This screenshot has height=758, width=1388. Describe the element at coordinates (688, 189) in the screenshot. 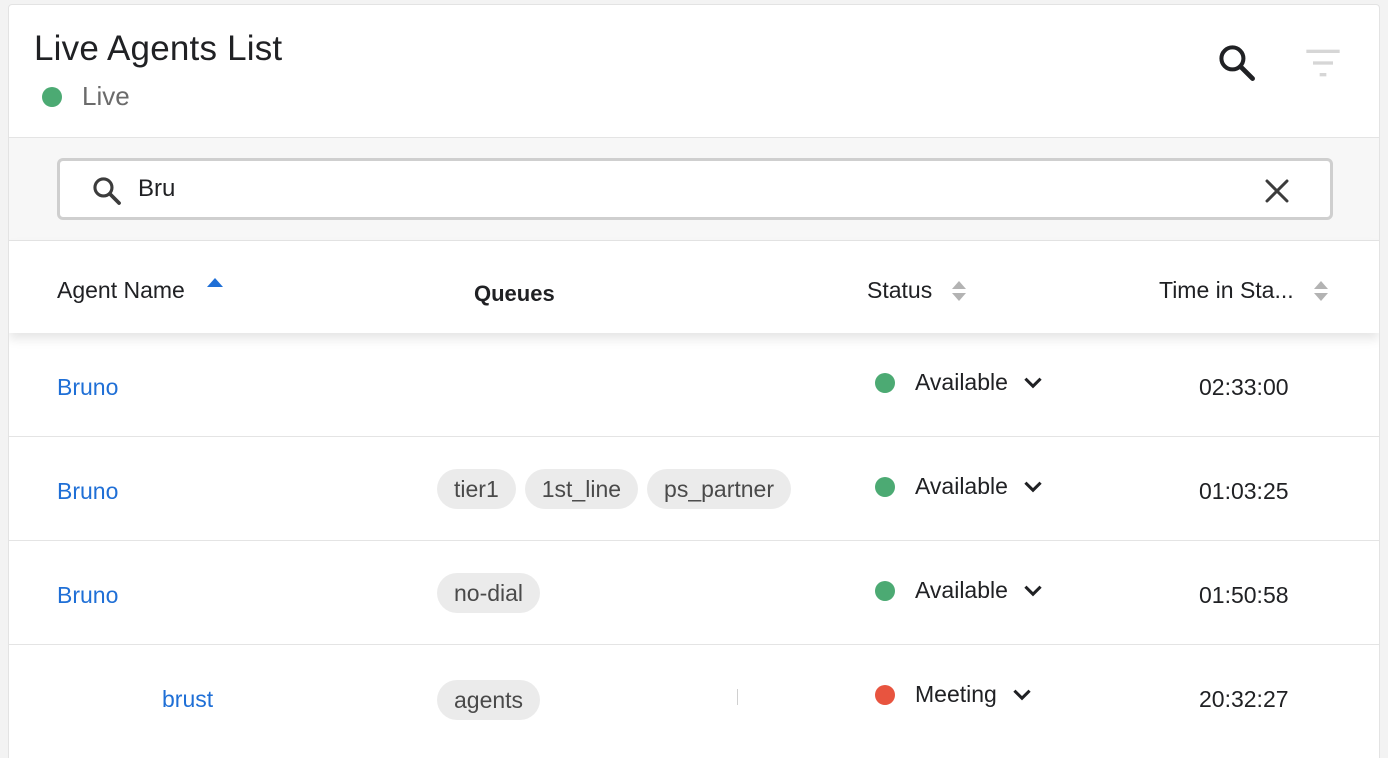

I see `search-input` at that location.